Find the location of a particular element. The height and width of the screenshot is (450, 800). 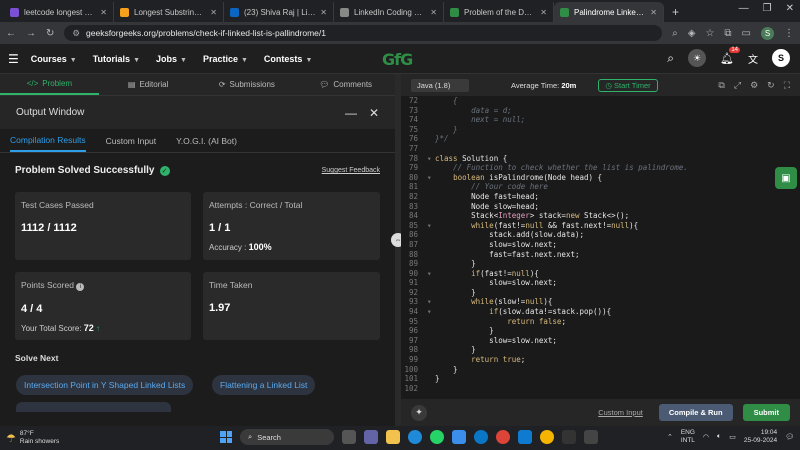

tab-compilation-results: Compilation Results is located at coordinates (48, 141).